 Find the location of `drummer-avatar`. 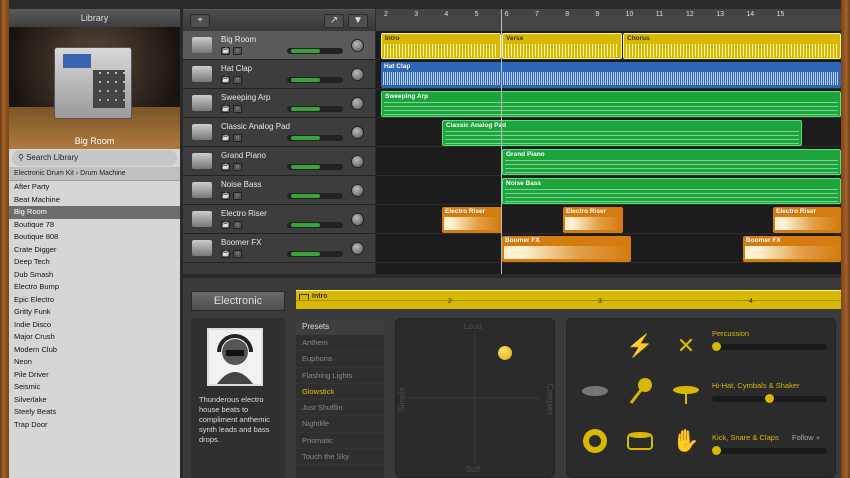

drummer-avatar is located at coordinates (235, 357).